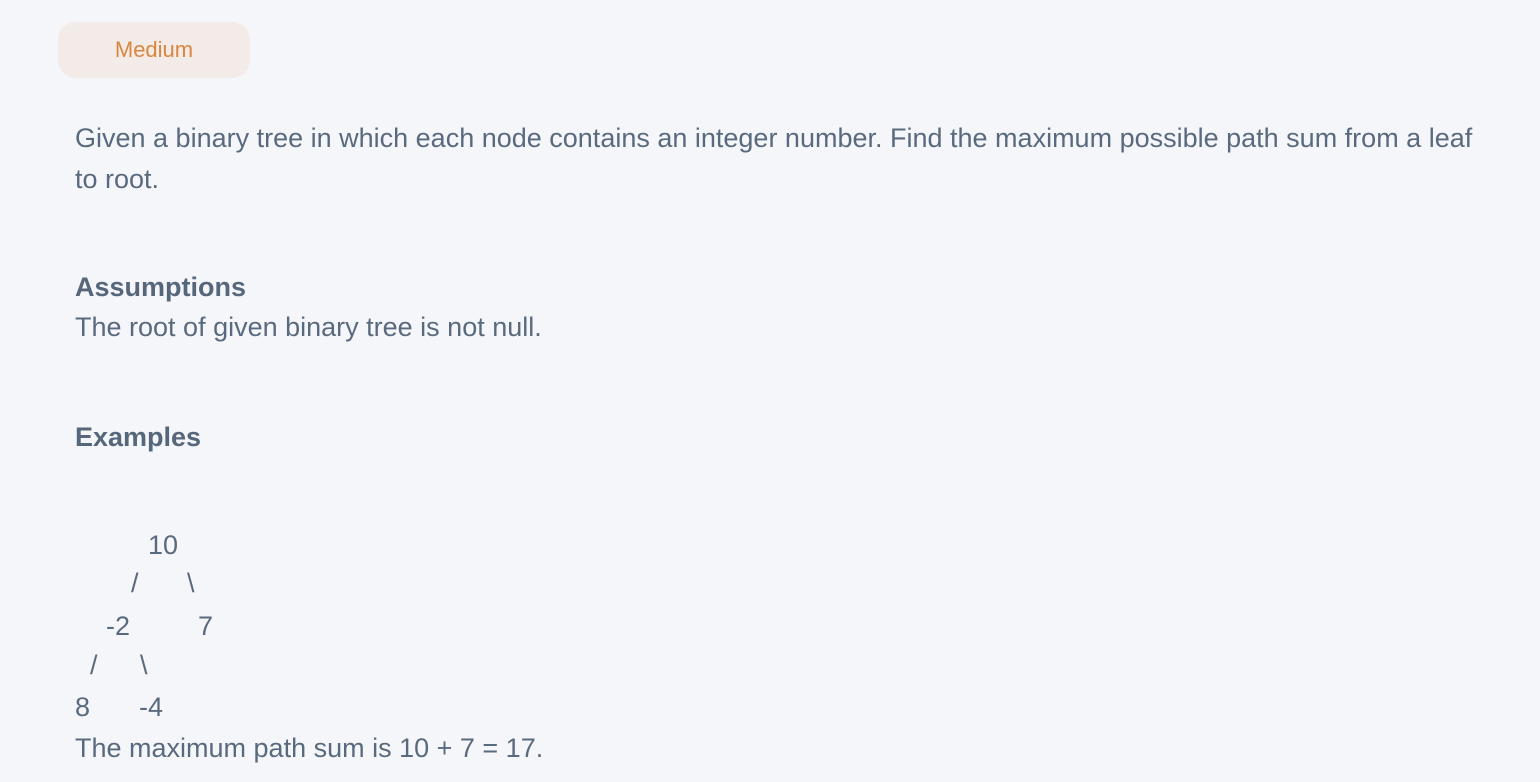  What do you see at coordinates (118, 626) in the screenshot?
I see `tree-node-left: -2` at bounding box center [118, 626].